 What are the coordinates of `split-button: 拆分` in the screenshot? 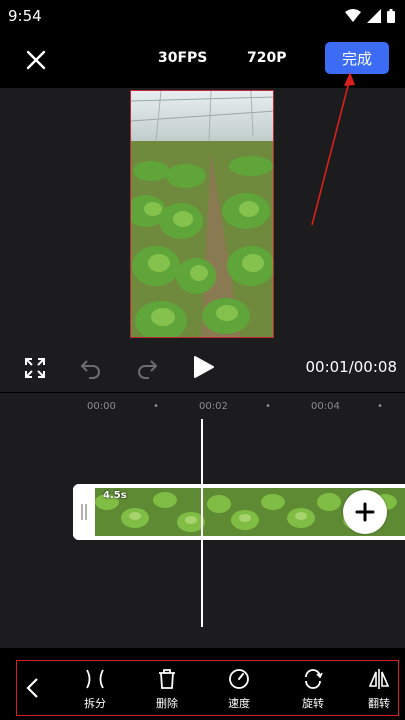 It's located at (95, 689).